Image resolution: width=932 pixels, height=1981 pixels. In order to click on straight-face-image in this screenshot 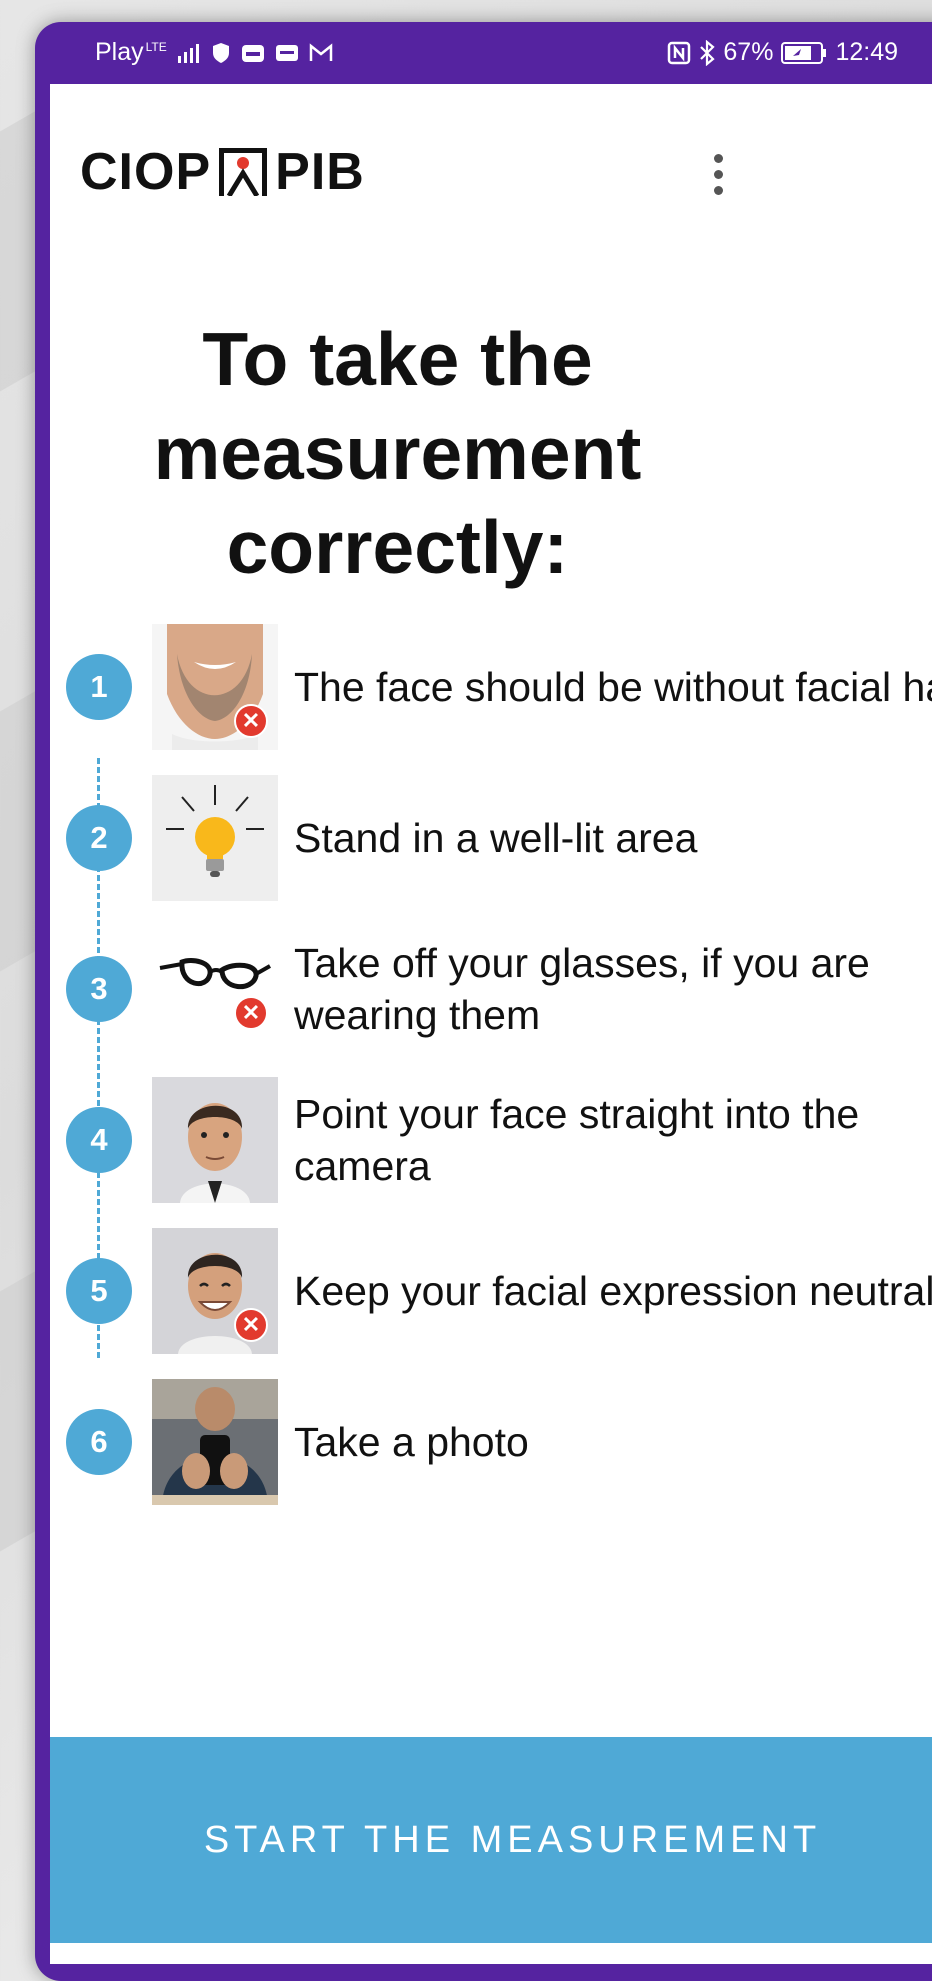, I will do `click(215, 1140)`.